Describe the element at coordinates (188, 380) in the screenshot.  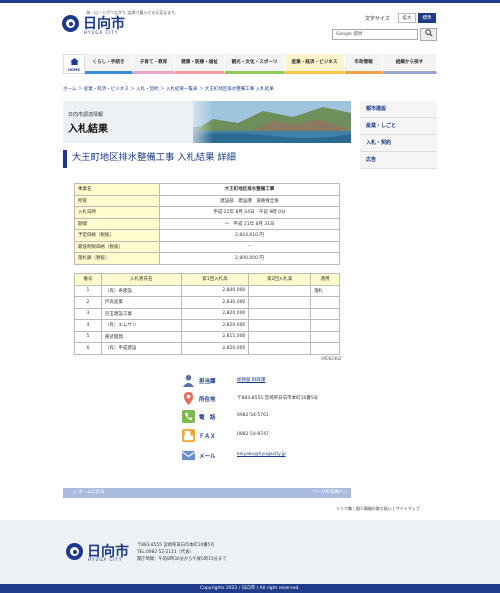
I see `person-icon` at that location.